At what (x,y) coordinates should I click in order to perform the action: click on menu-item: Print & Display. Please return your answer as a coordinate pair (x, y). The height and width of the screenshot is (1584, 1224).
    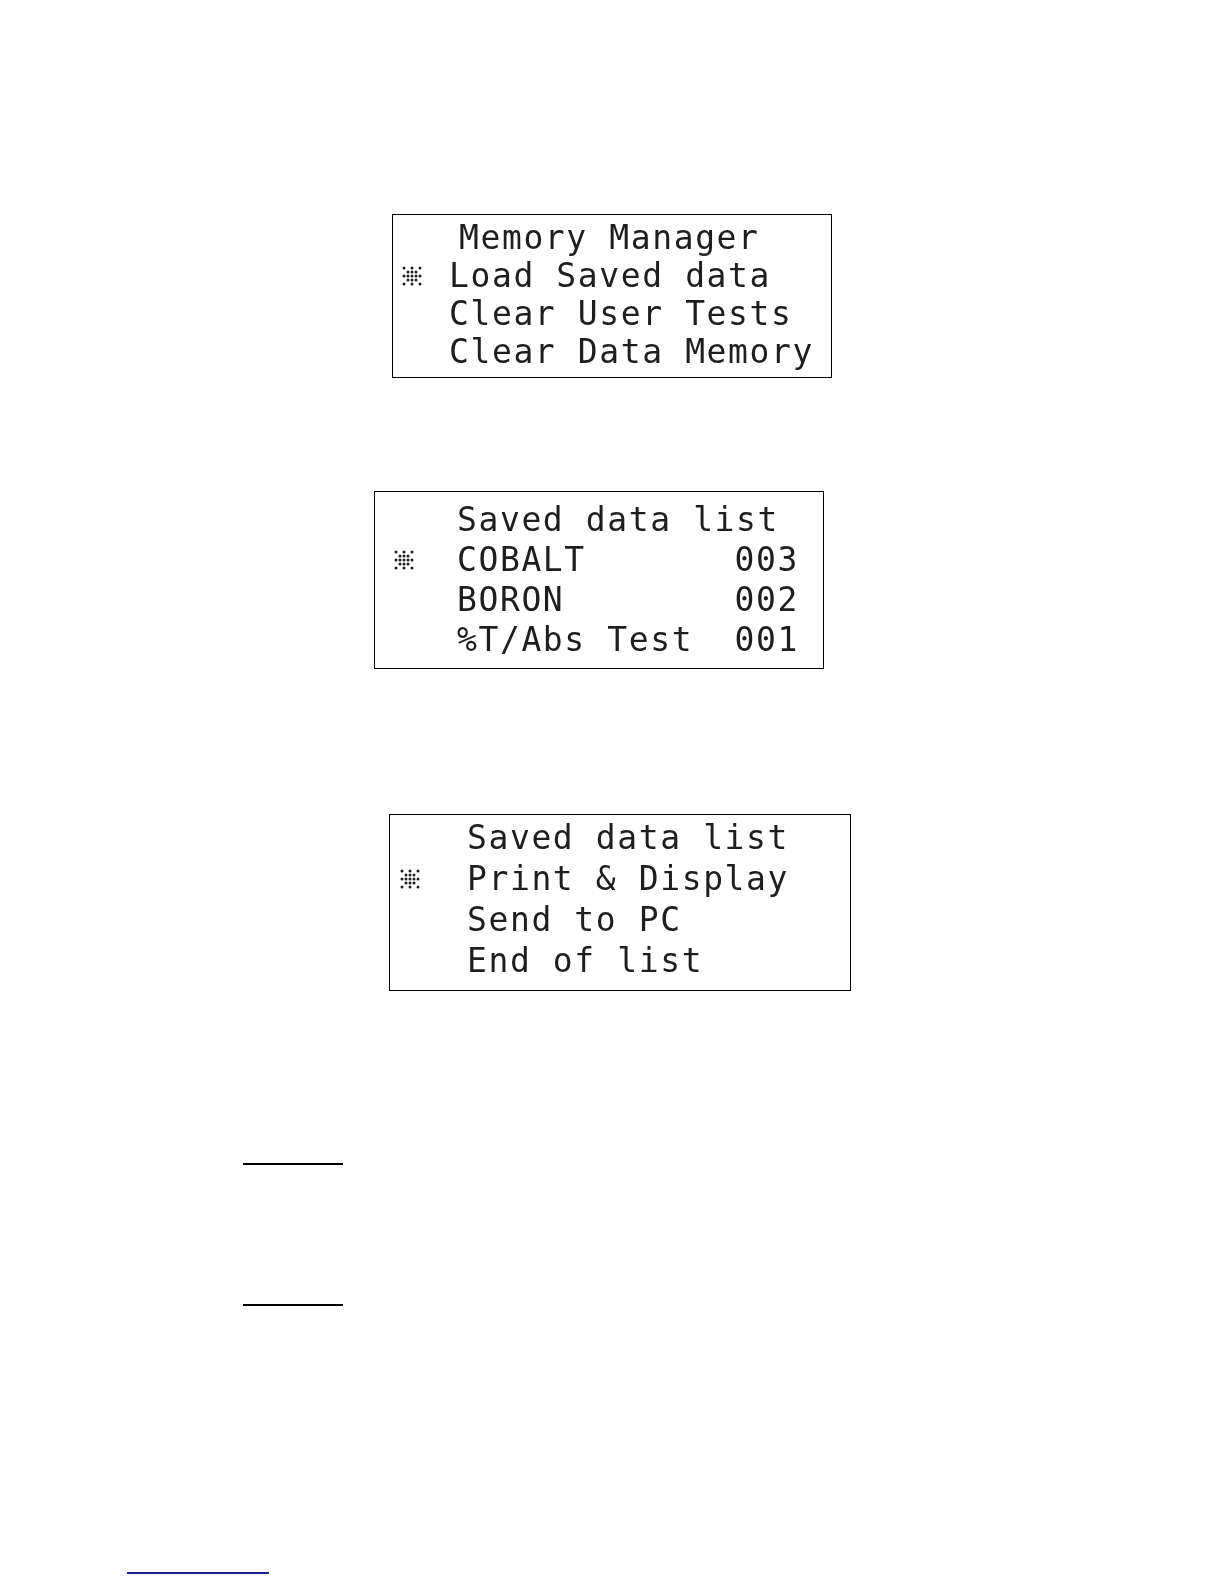
    Looking at the image, I should click on (653, 878).